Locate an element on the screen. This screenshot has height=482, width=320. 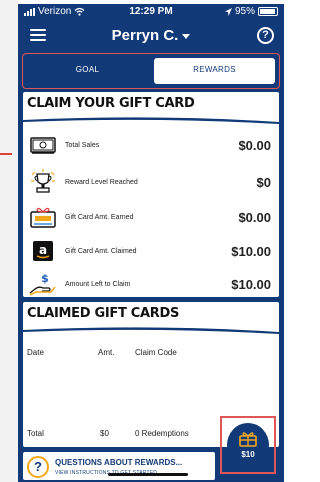
reward-level-value: $0 is located at coordinates (263, 182).